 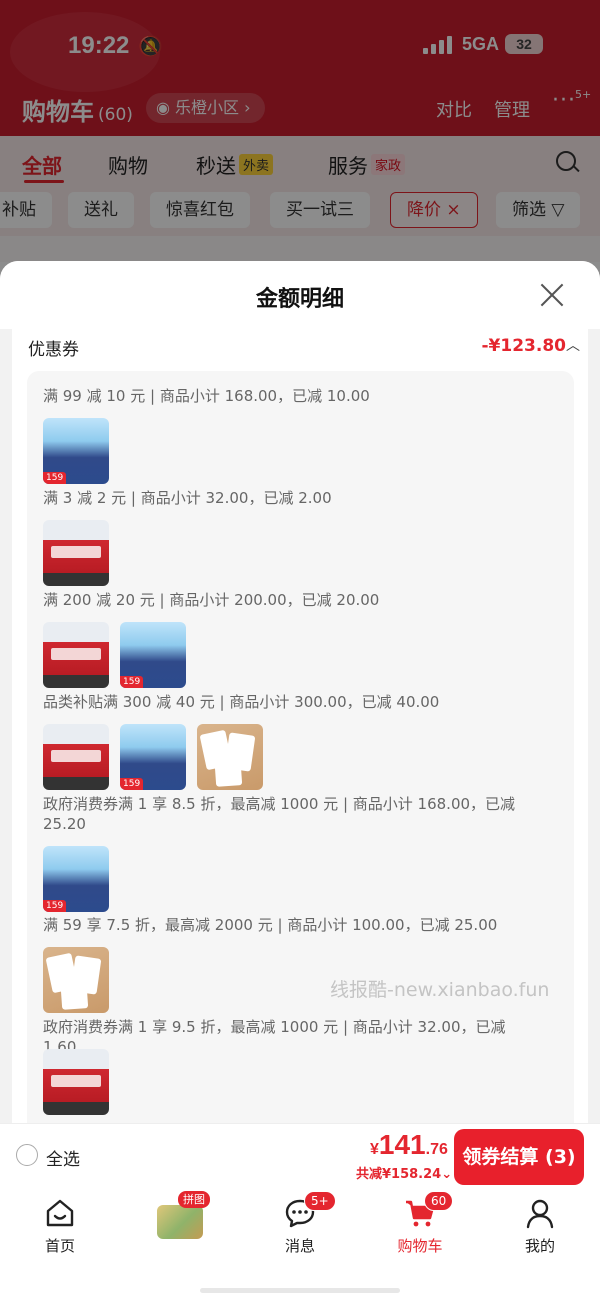 What do you see at coordinates (573, 345) in the screenshot?
I see `chevron-up-icon: ︿` at bounding box center [573, 345].